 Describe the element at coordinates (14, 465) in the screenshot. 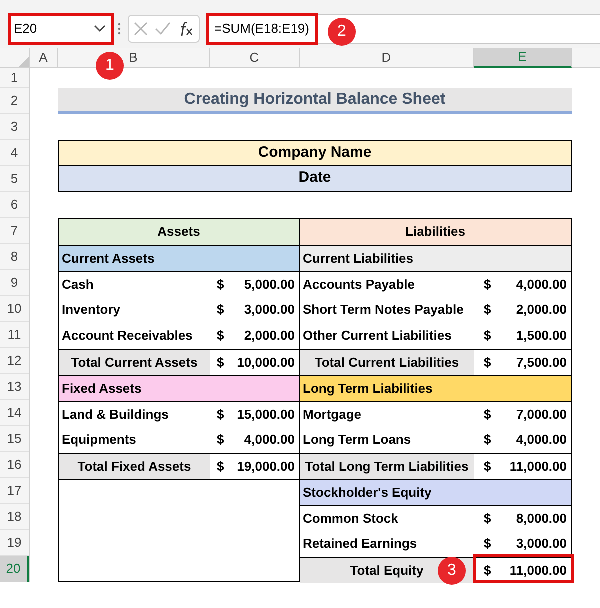

I see `row-header: 16` at that location.